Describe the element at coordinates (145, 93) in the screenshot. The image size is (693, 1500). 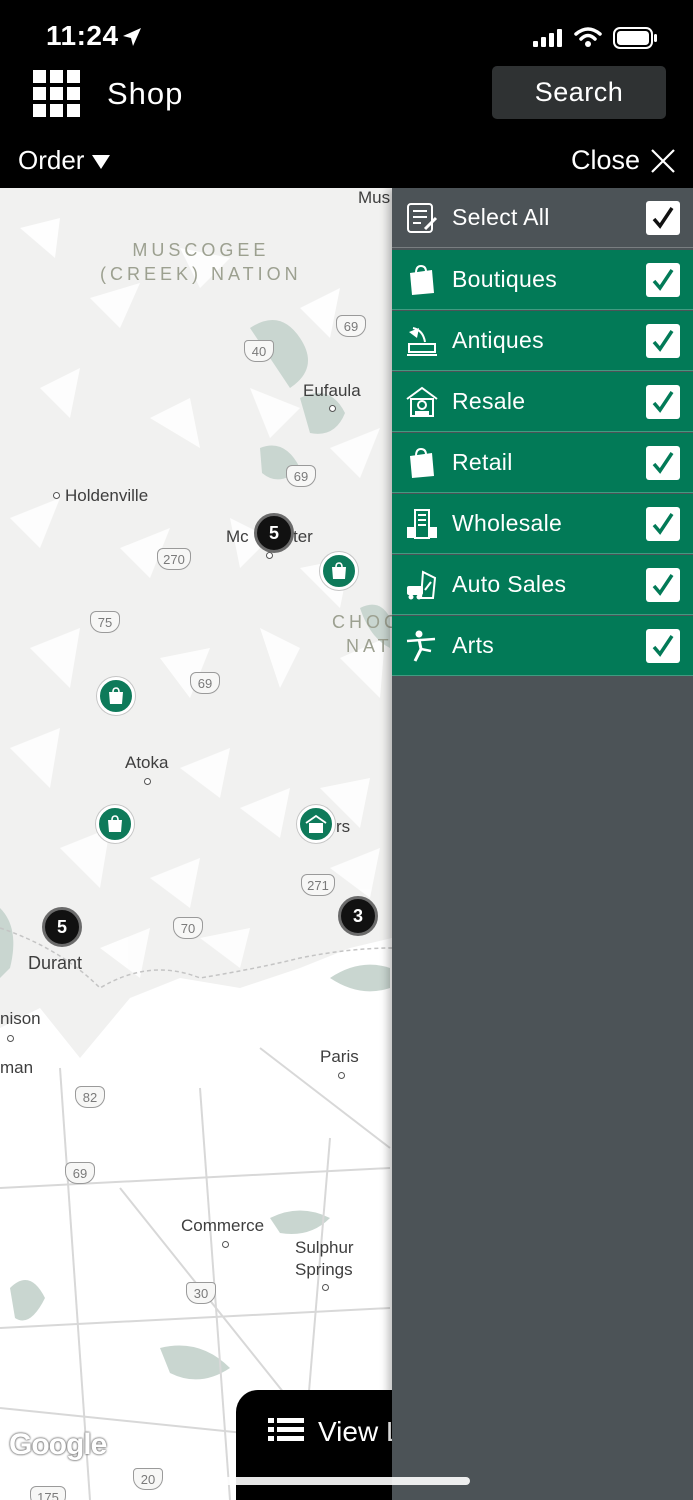
I see `page-title: Shop` at that location.